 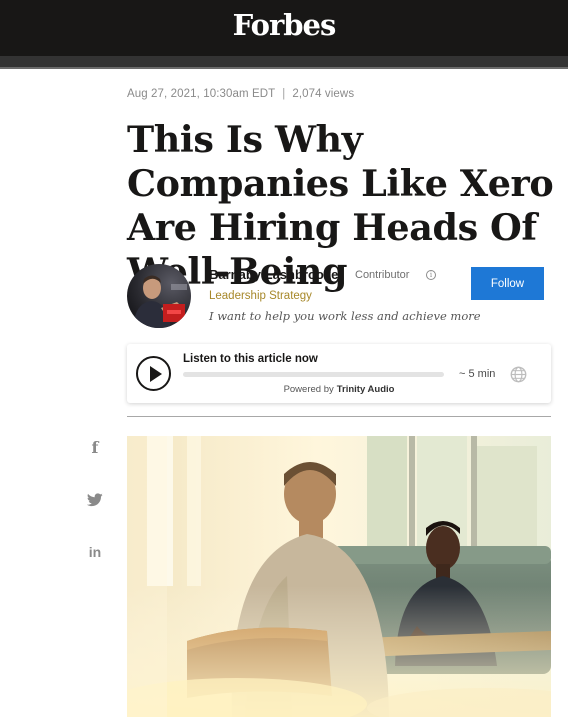 I want to click on twitter-icon, so click(x=94, y=500).